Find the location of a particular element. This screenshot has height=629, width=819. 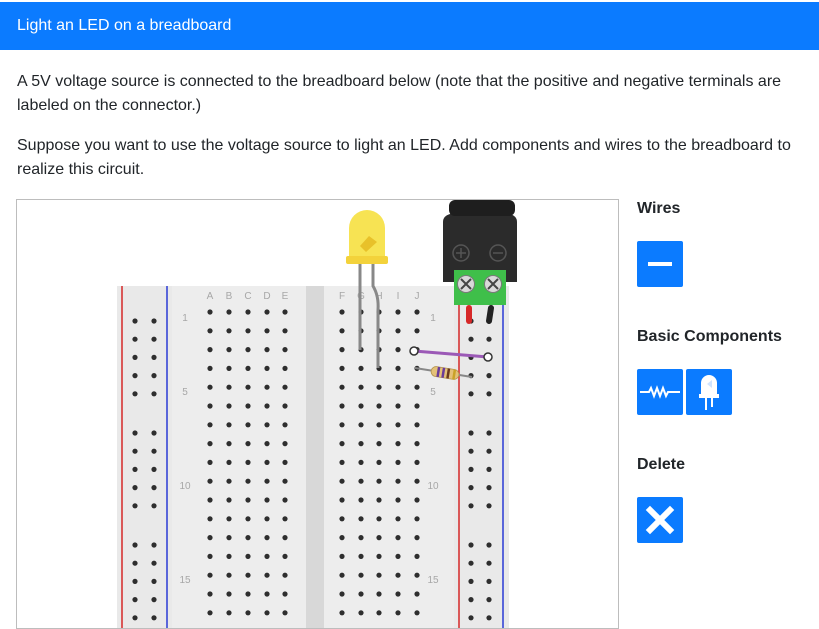

led-tool-button is located at coordinates (709, 392).